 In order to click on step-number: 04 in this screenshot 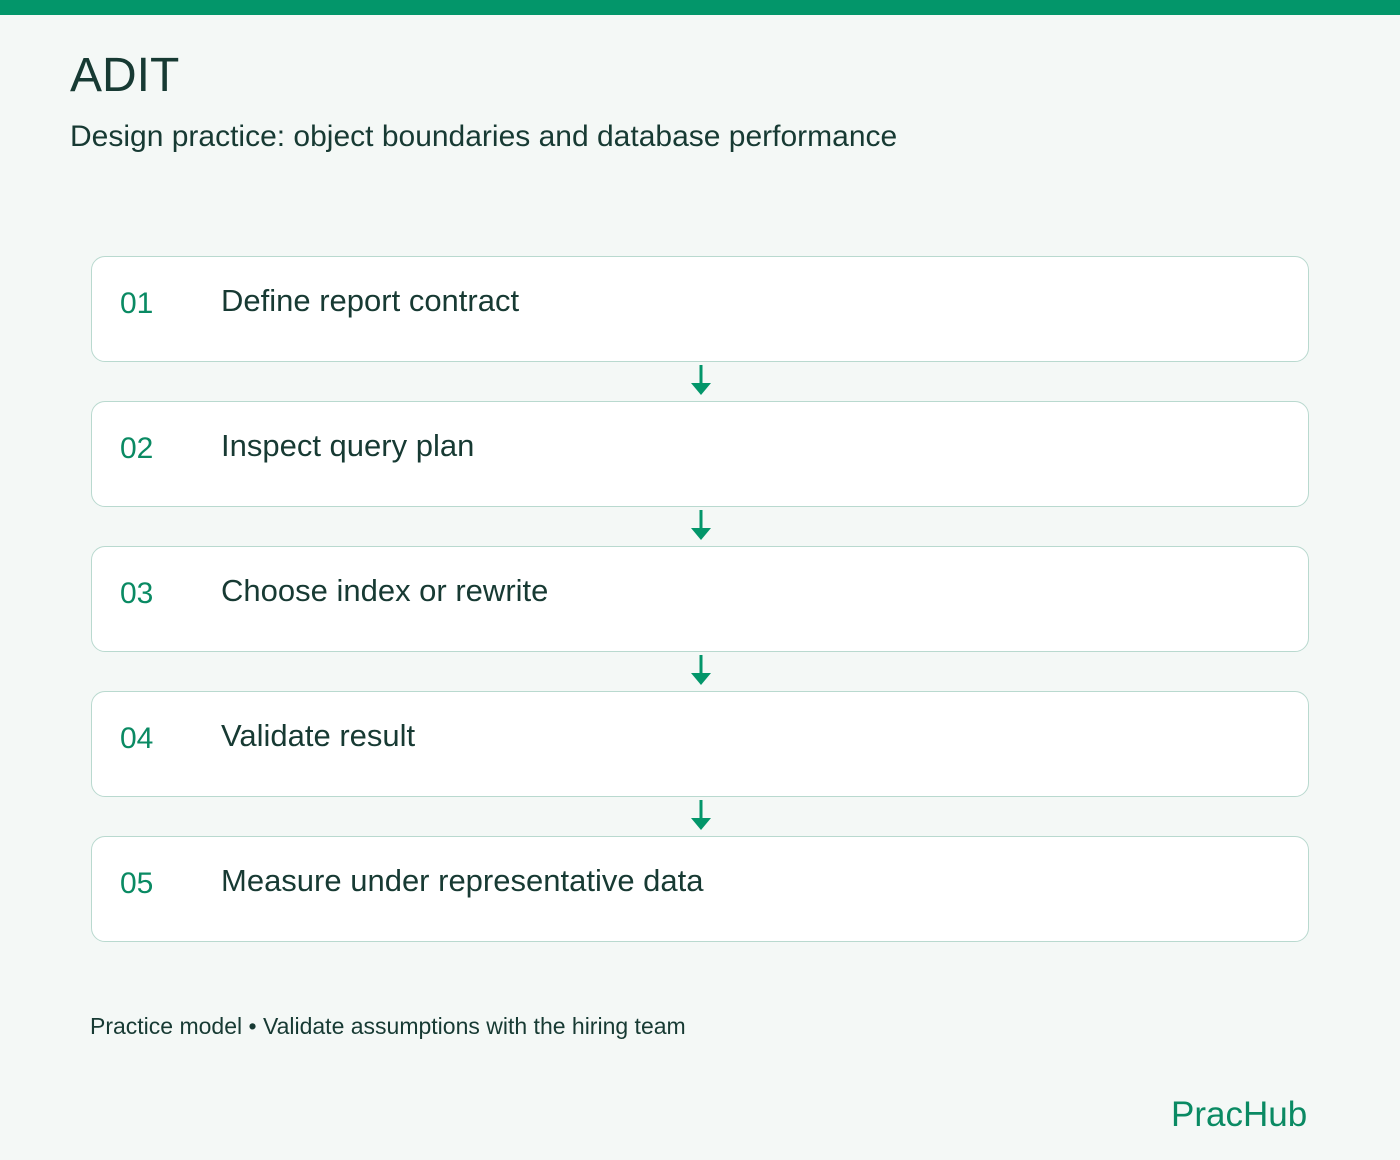, I will do `click(137, 738)`.